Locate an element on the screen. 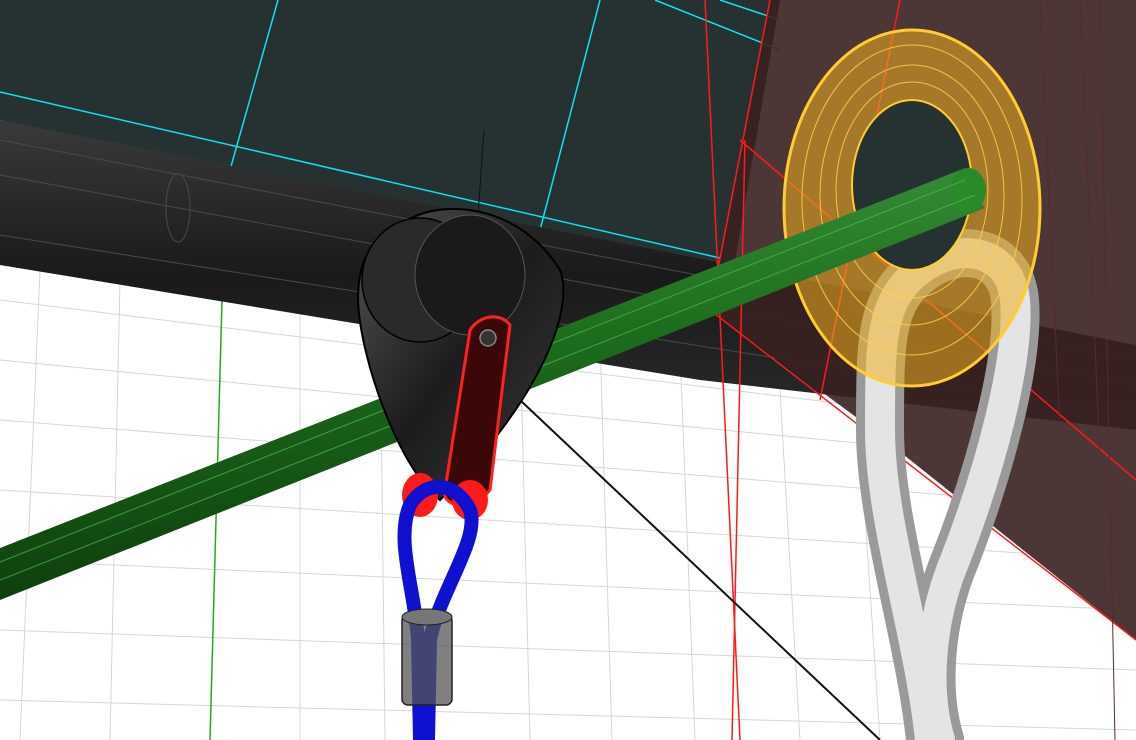 This screenshot has height=740, width=1136. sleeve is located at coordinates (427, 657).